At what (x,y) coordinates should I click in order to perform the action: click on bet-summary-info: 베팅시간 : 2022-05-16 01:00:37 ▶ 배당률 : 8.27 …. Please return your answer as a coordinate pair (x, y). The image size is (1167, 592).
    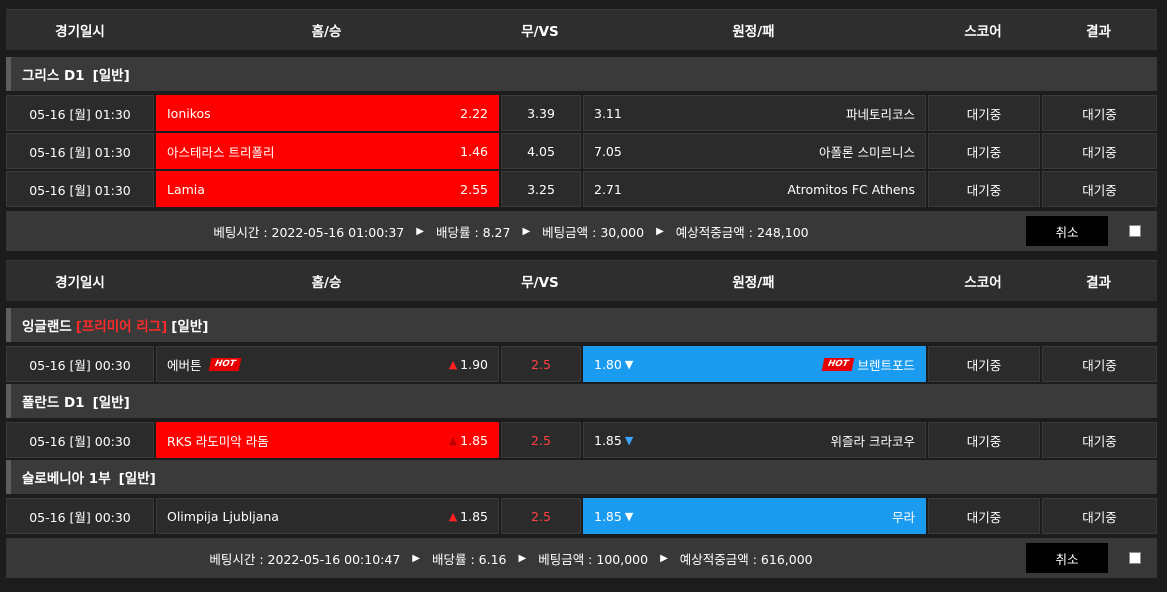
    Looking at the image, I should click on (511, 231).